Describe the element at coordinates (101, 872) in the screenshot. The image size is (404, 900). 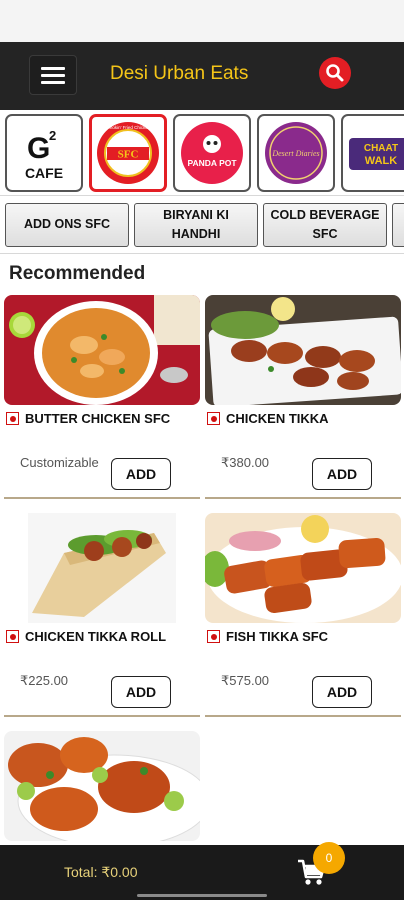
I see `cart-total: Total: ₹0.00` at that location.